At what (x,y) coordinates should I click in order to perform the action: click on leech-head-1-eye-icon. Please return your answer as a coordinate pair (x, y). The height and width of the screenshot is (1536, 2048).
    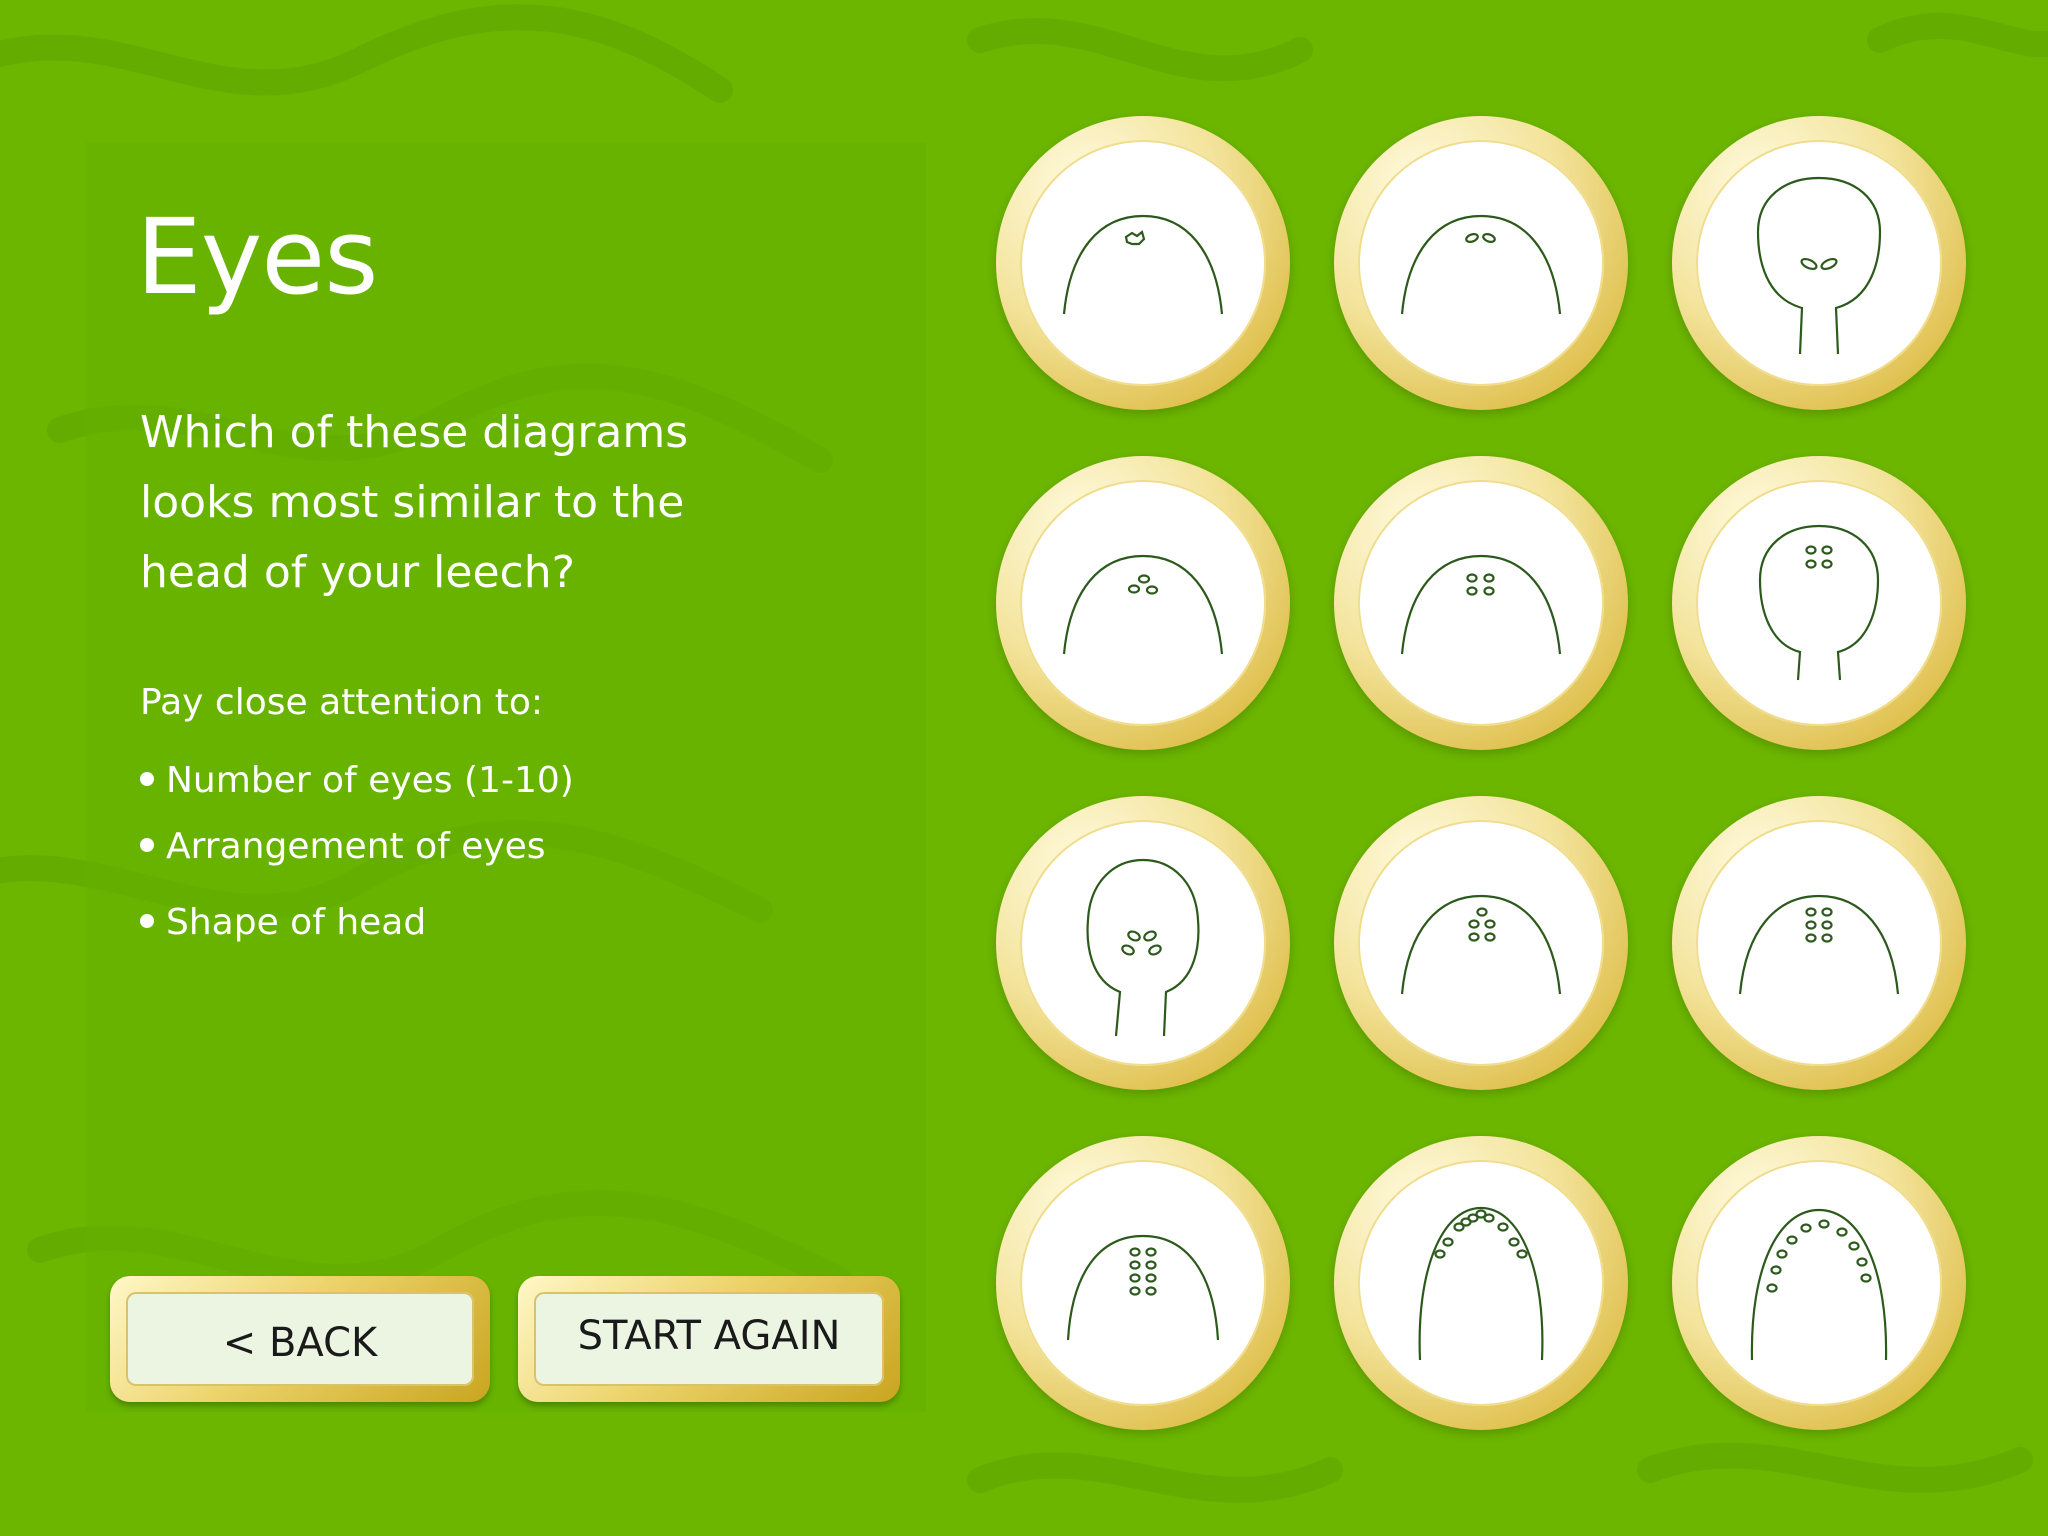
    Looking at the image, I should click on (1143, 264).